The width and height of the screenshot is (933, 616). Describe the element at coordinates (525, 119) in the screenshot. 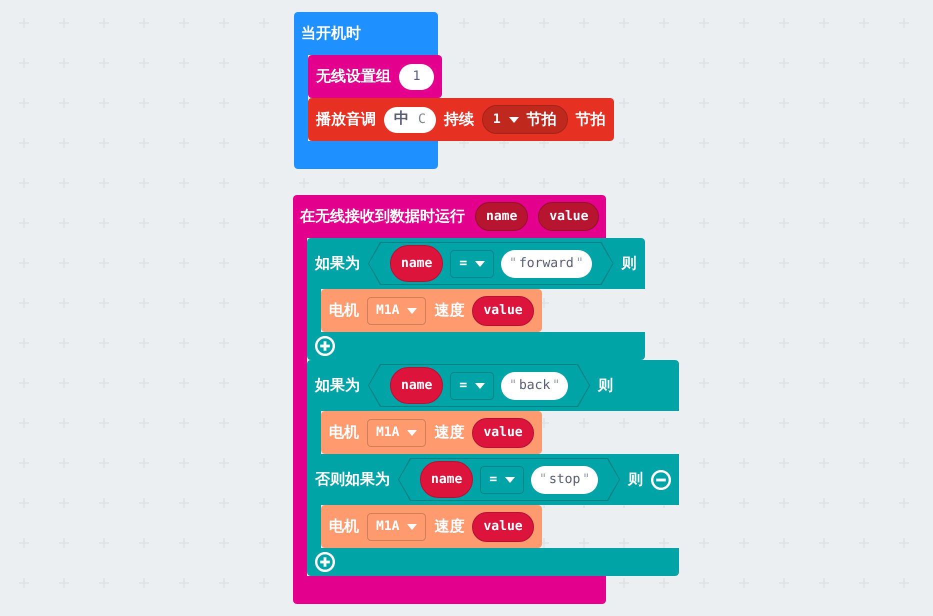

I see `dropdown-field: 1 节拍` at that location.